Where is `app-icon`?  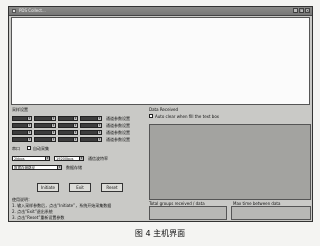
app-icon is located at coordinates (14, 11).